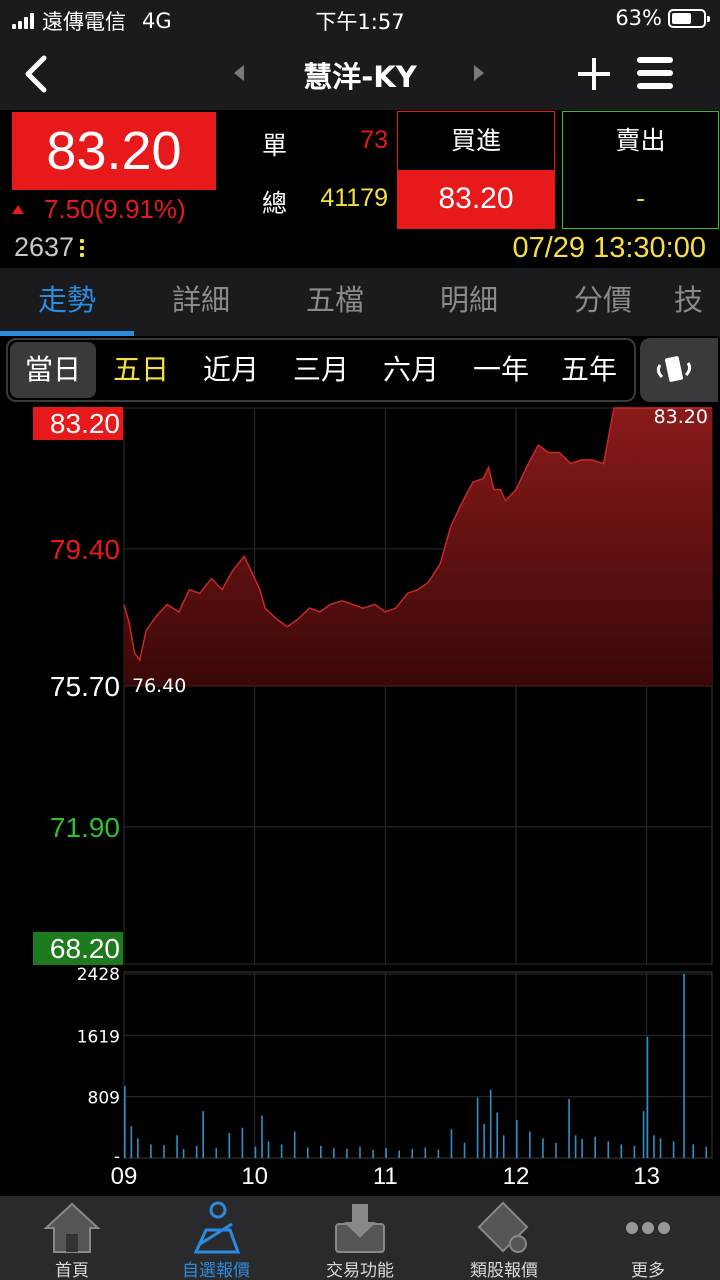 The height and width of the screenshot is (1280, 720). I want to click on price-tick-label: 79.40, so click(85, 549).